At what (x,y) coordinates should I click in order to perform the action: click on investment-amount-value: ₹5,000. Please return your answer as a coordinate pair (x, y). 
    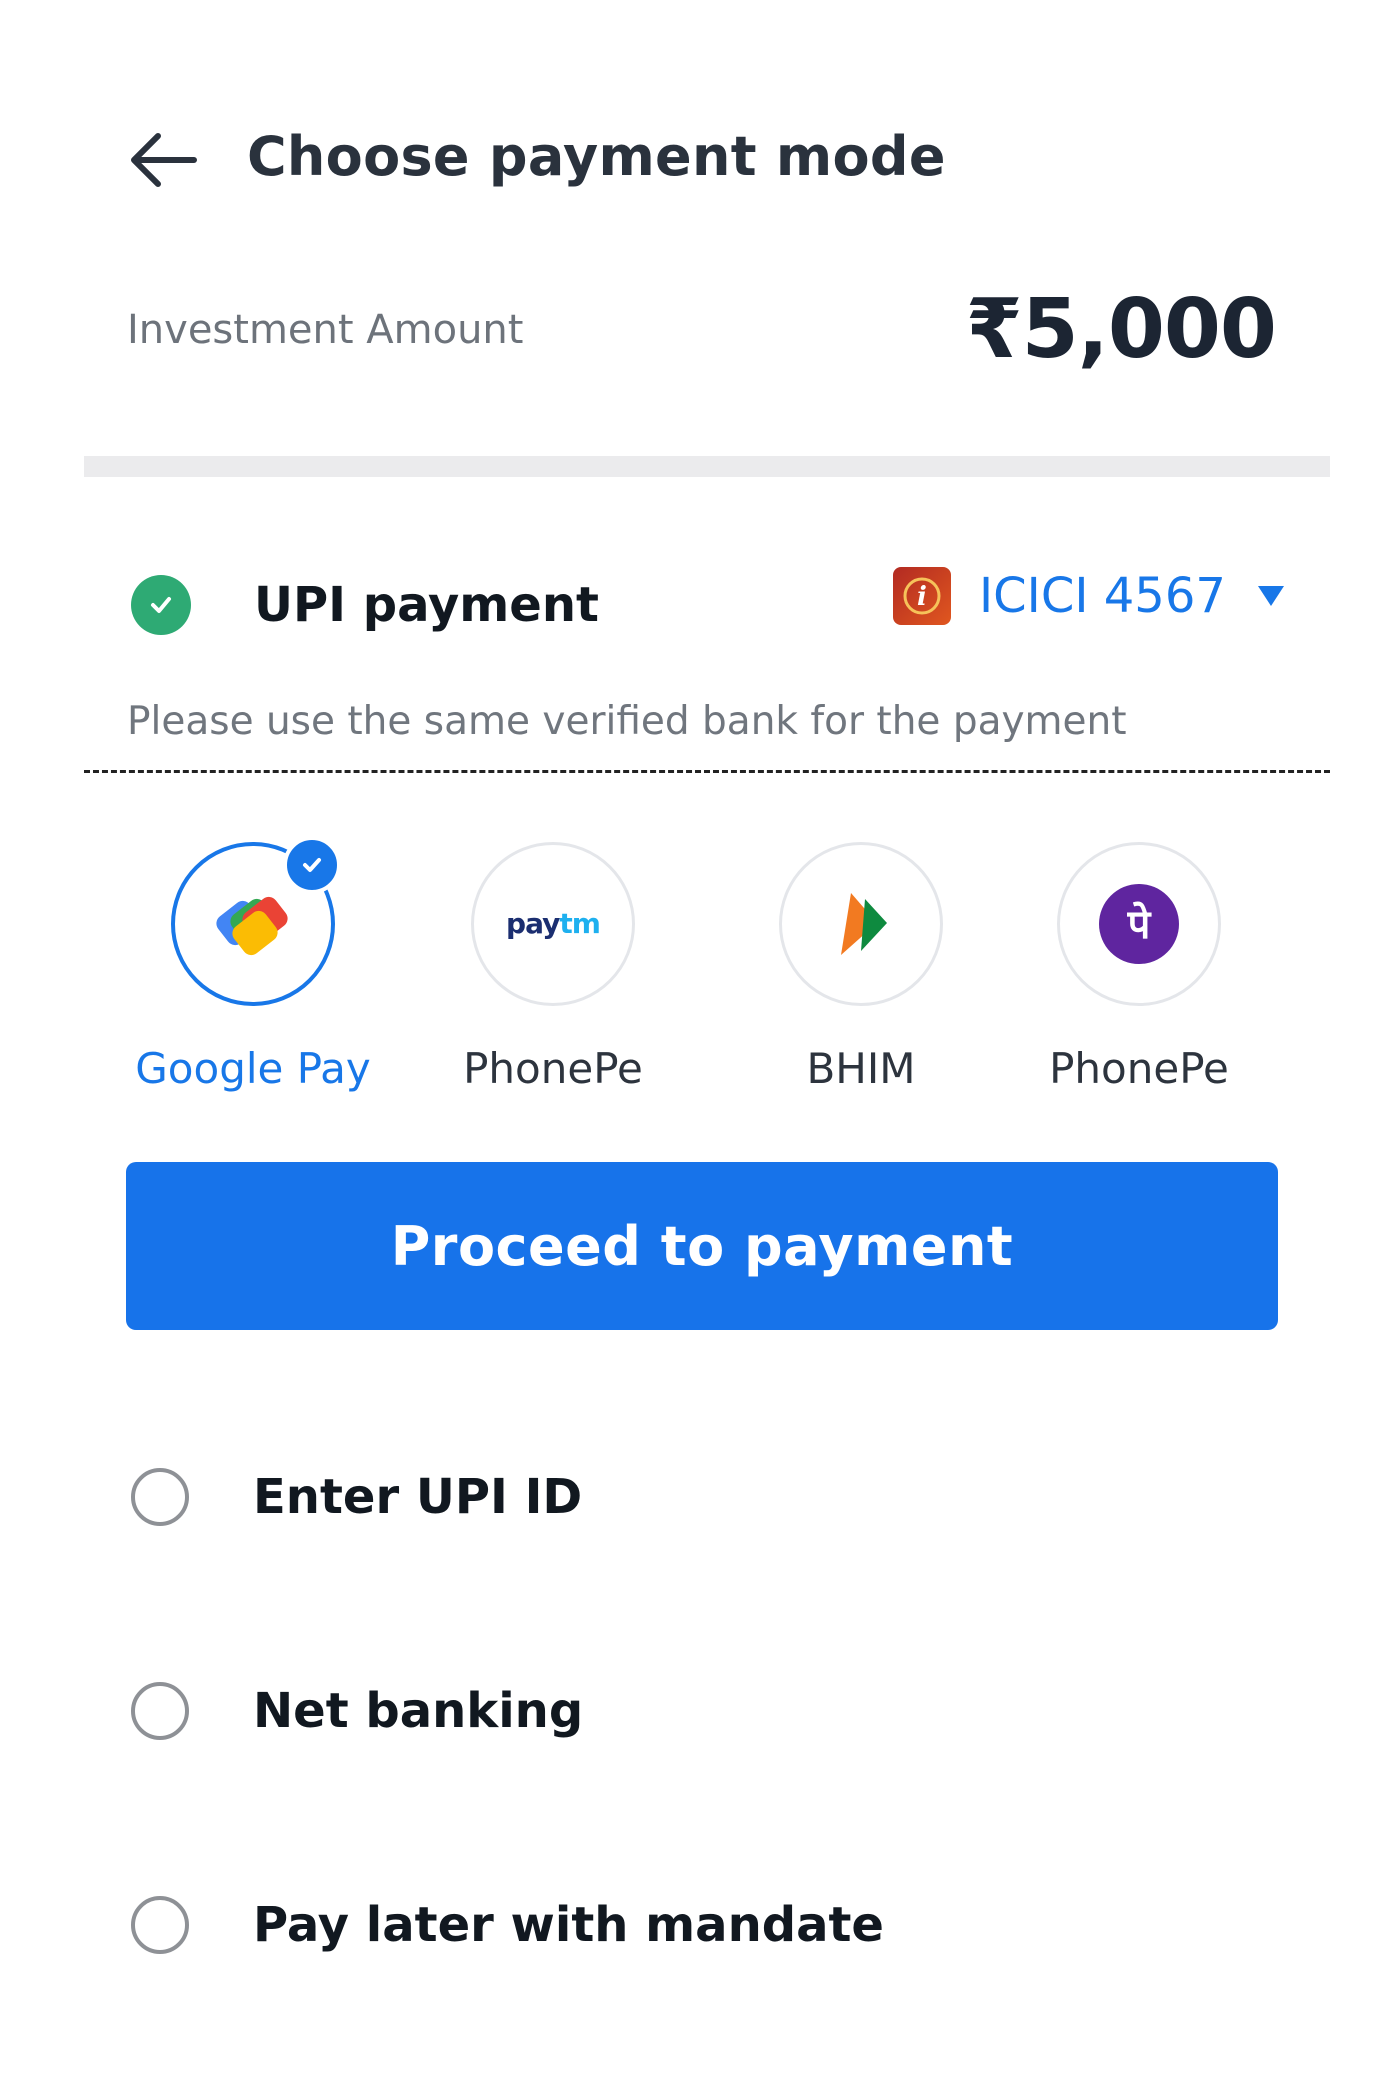
    Looking at the image, I should click on (1121, 329).